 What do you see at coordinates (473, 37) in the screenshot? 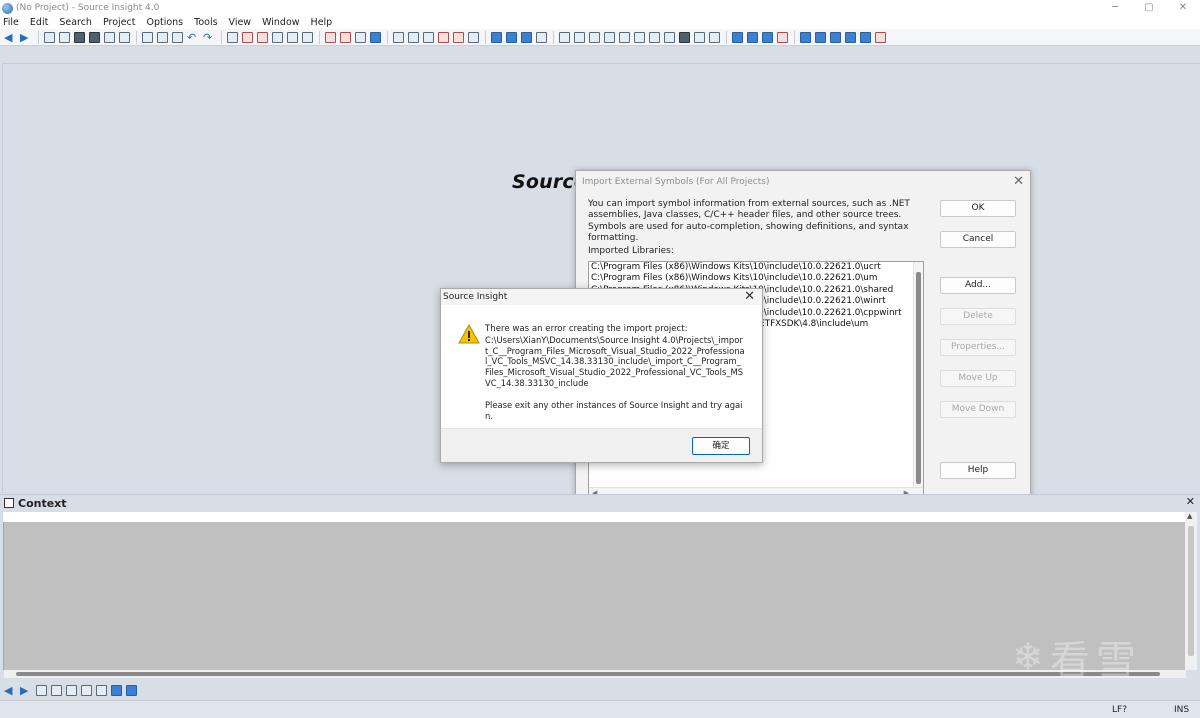
I see `rename-icon` at bounding box center [473, 37].